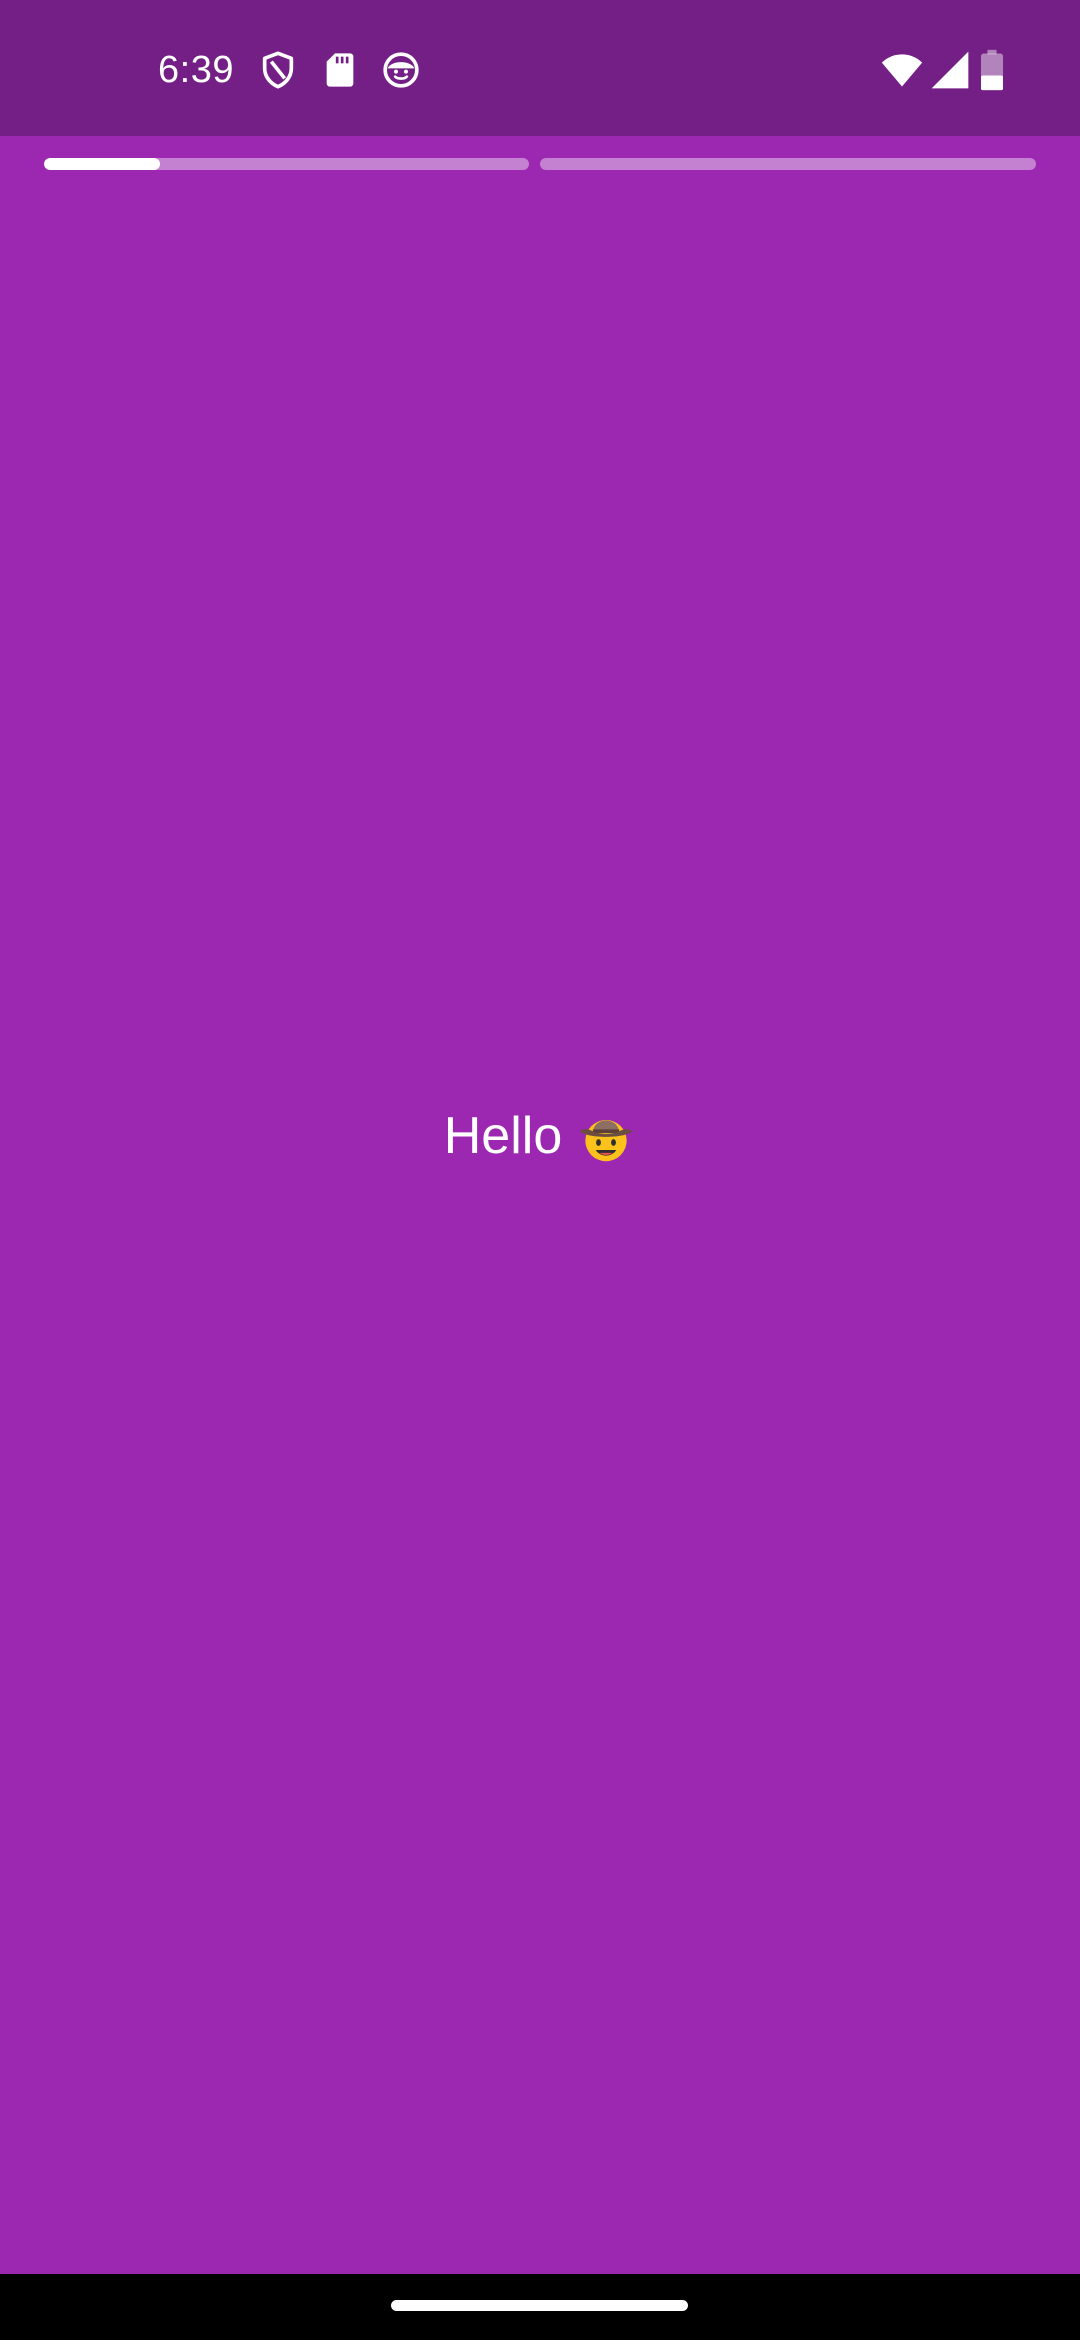  What do you see at coordinates (606, 1135) in the screenshot?
I see `cowboy-hat-face-icon` at bounding box center [606, 1135].